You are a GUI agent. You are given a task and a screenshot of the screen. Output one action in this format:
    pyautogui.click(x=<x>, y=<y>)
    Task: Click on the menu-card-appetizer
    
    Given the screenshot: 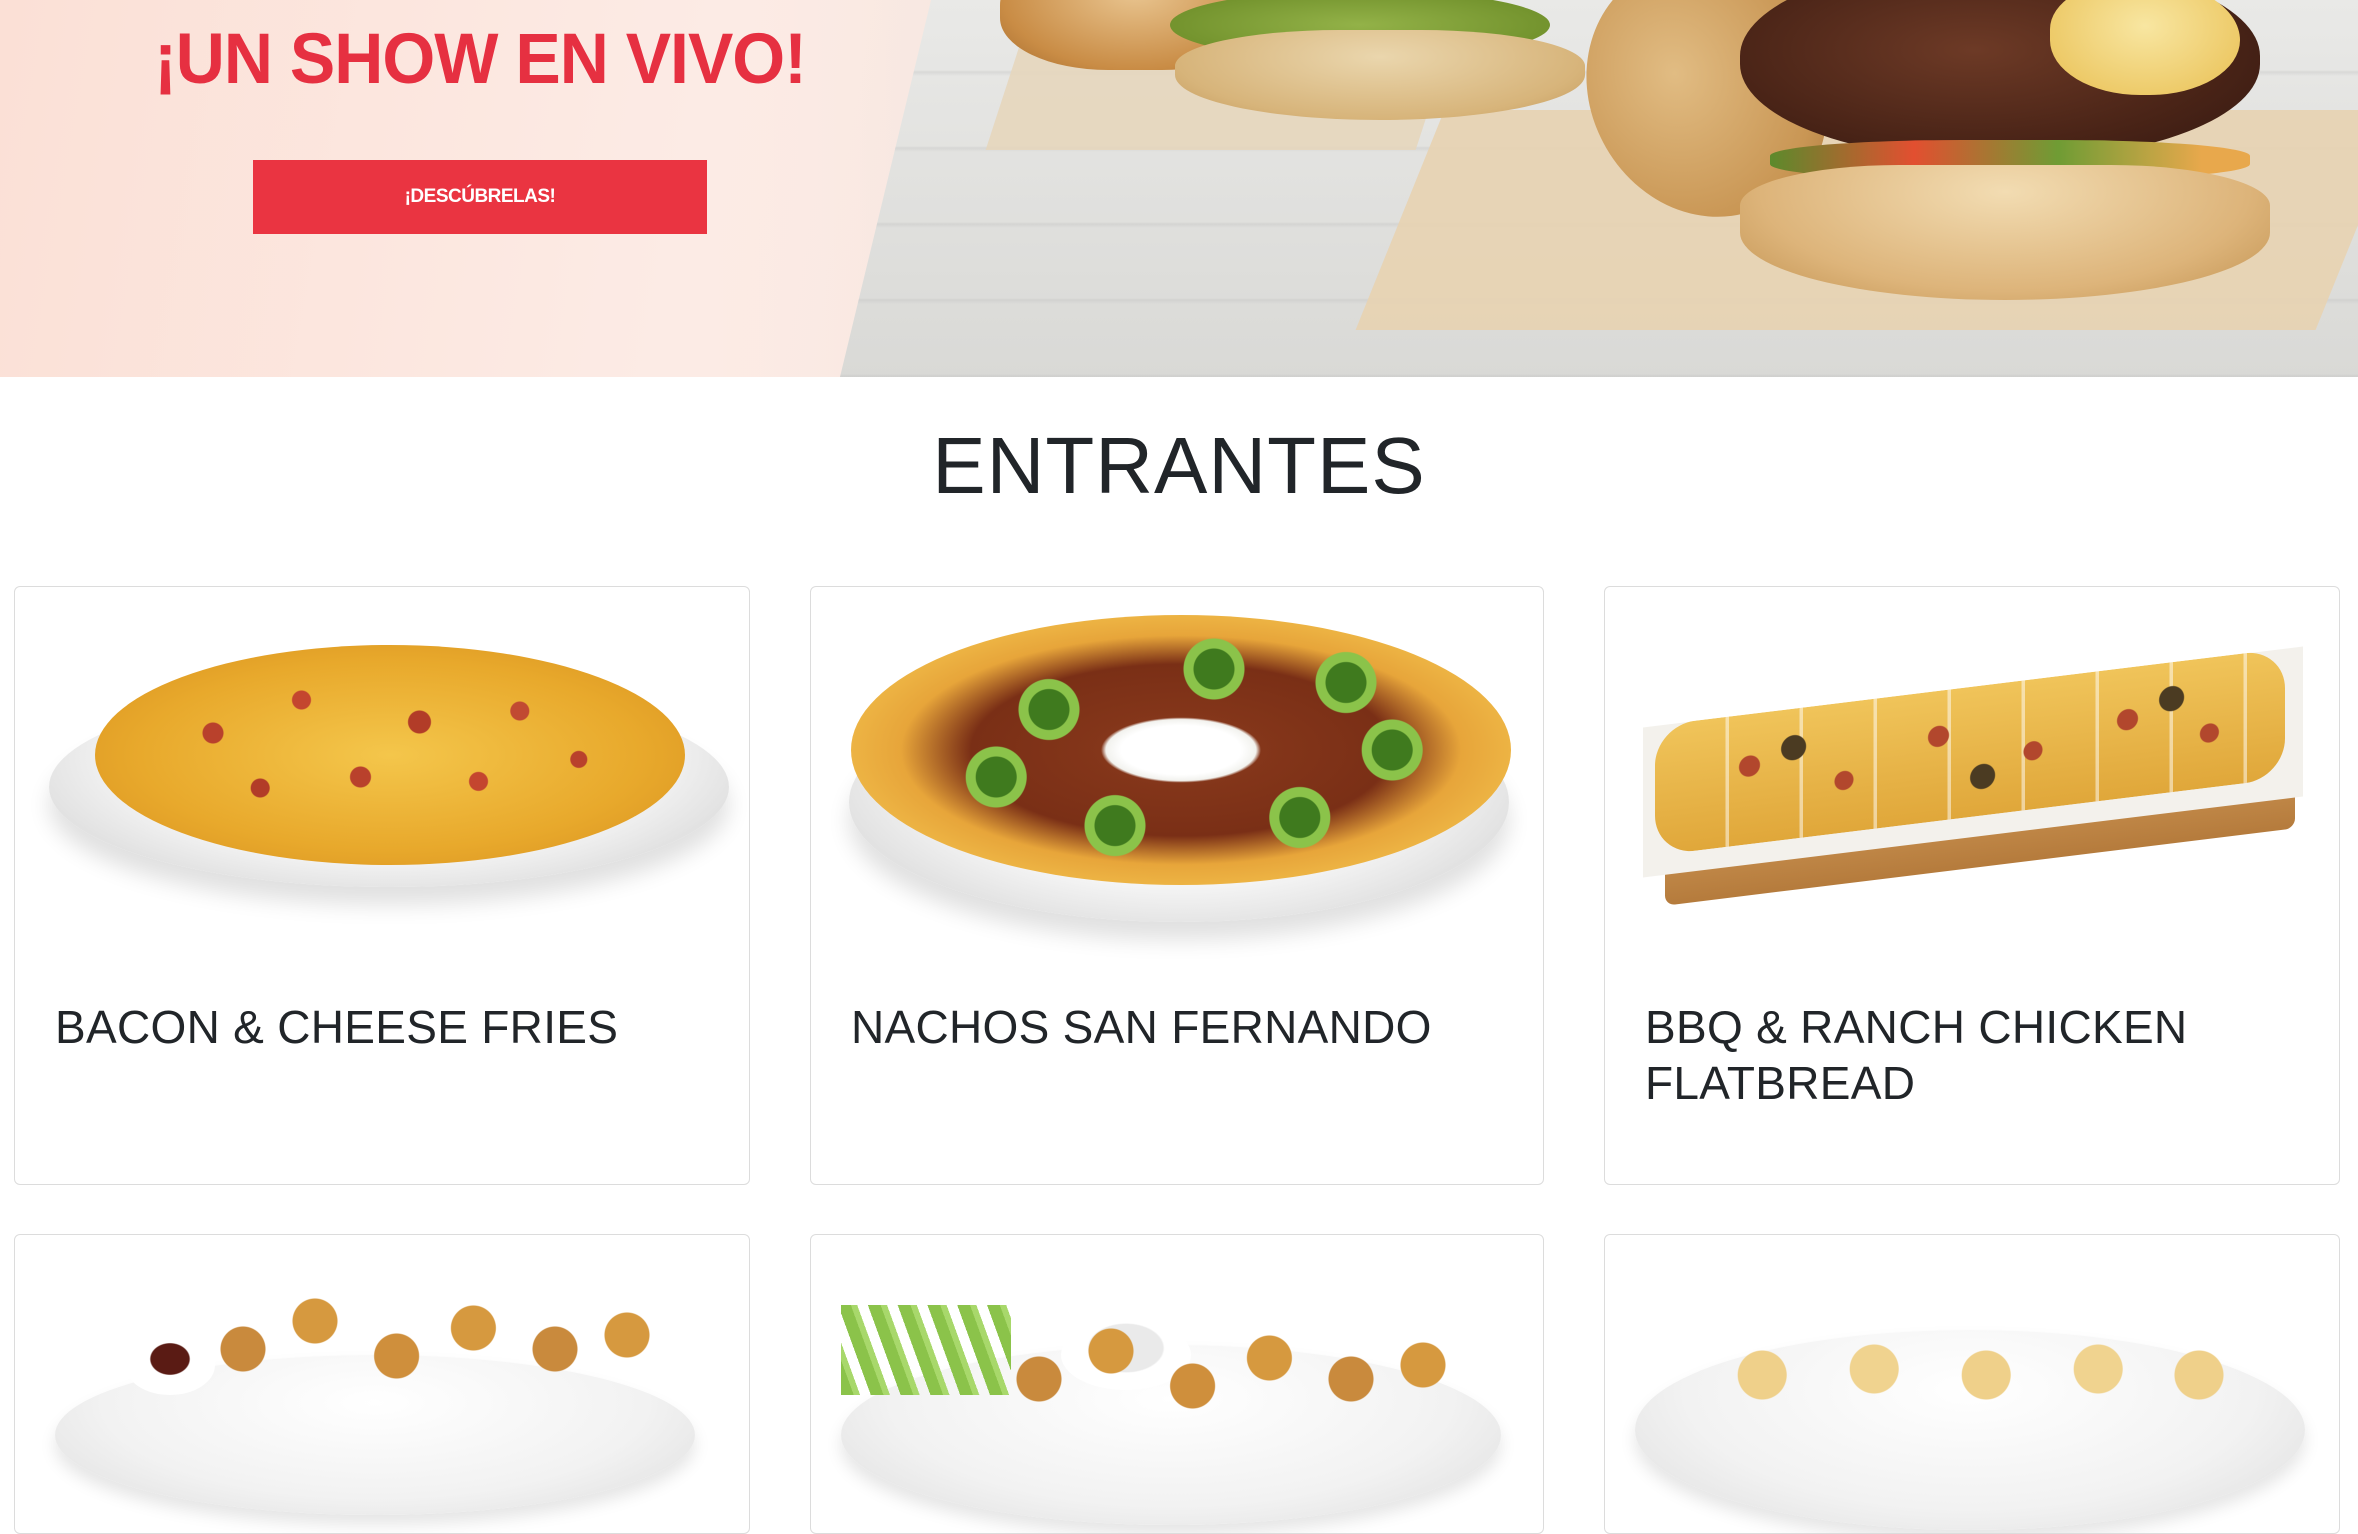 What is the action you would take?
    pyautogui.click(x=1972, y=1384)
    